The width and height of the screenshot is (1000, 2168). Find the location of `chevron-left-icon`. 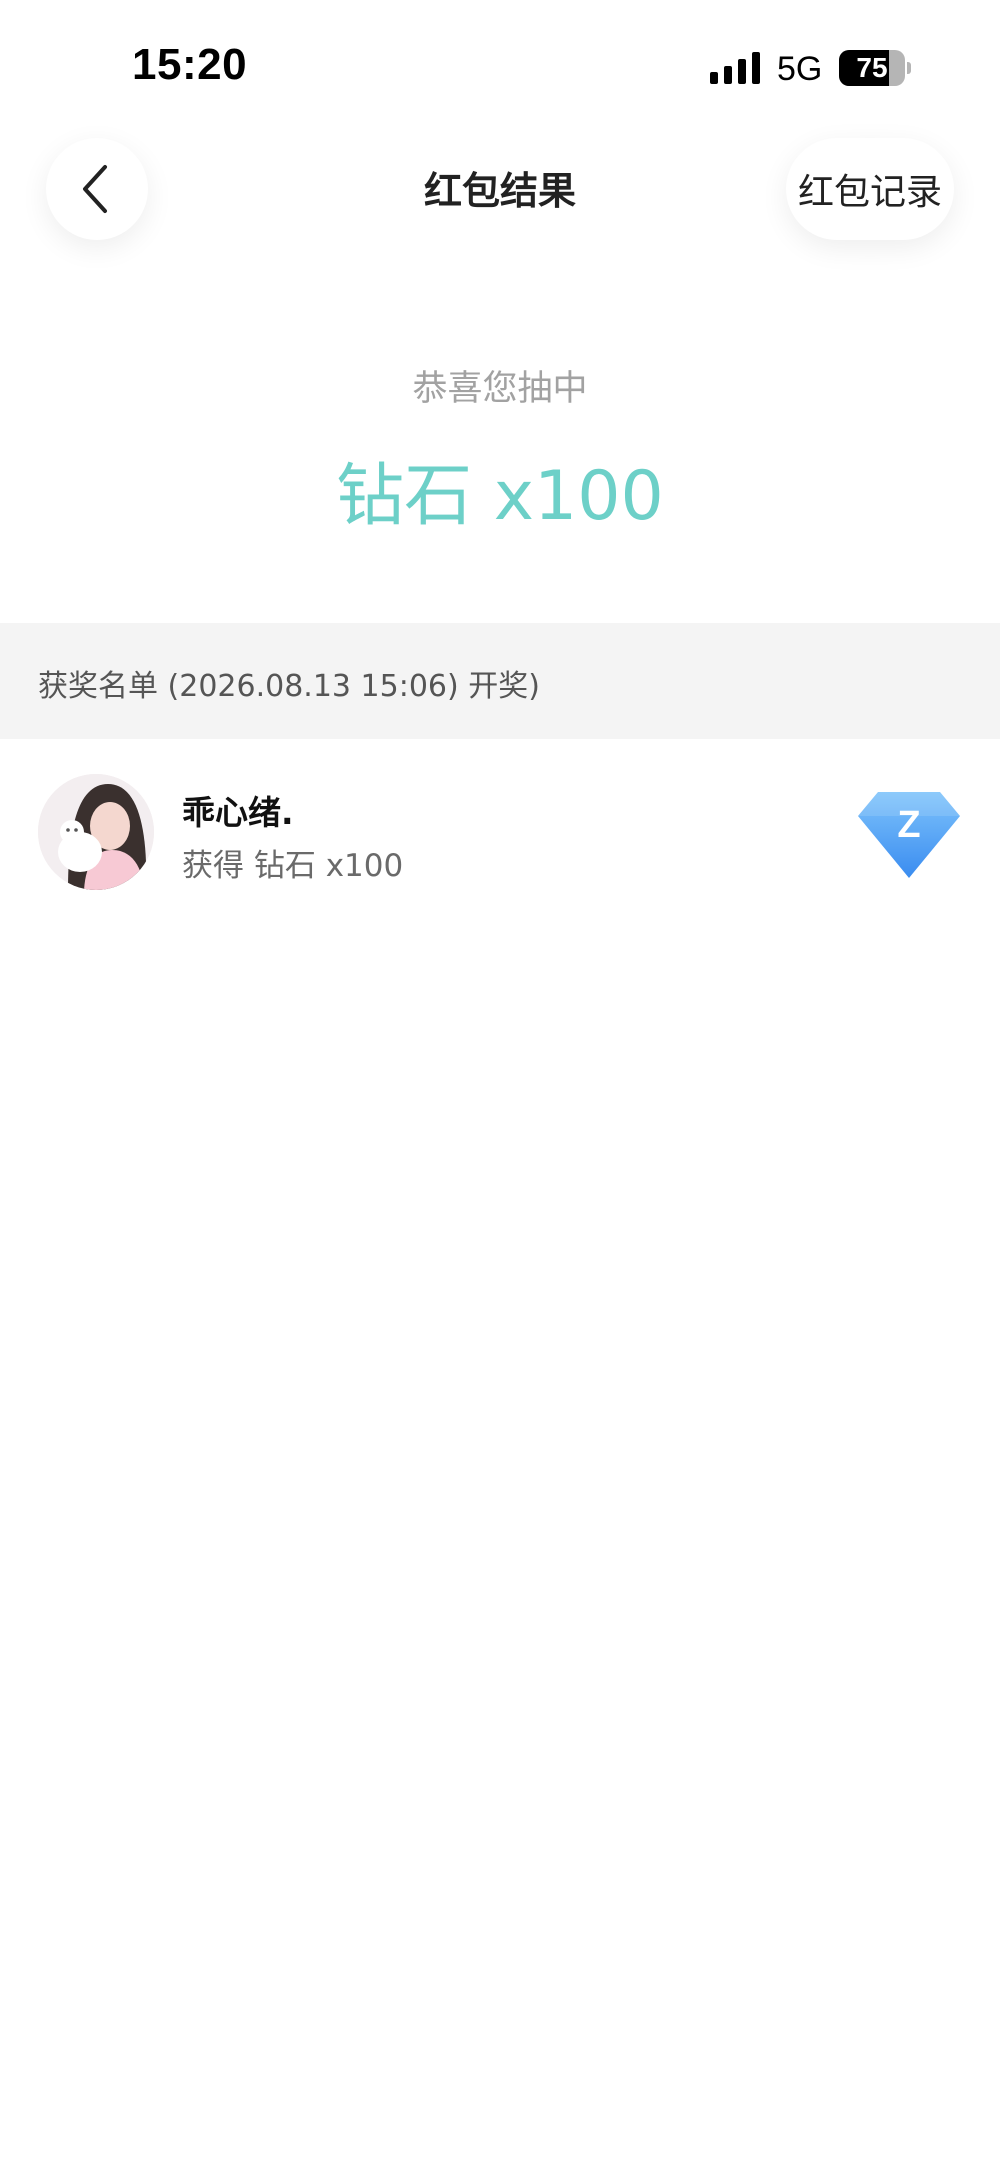

chevron-left-icon is located at coordinates (95, 189).